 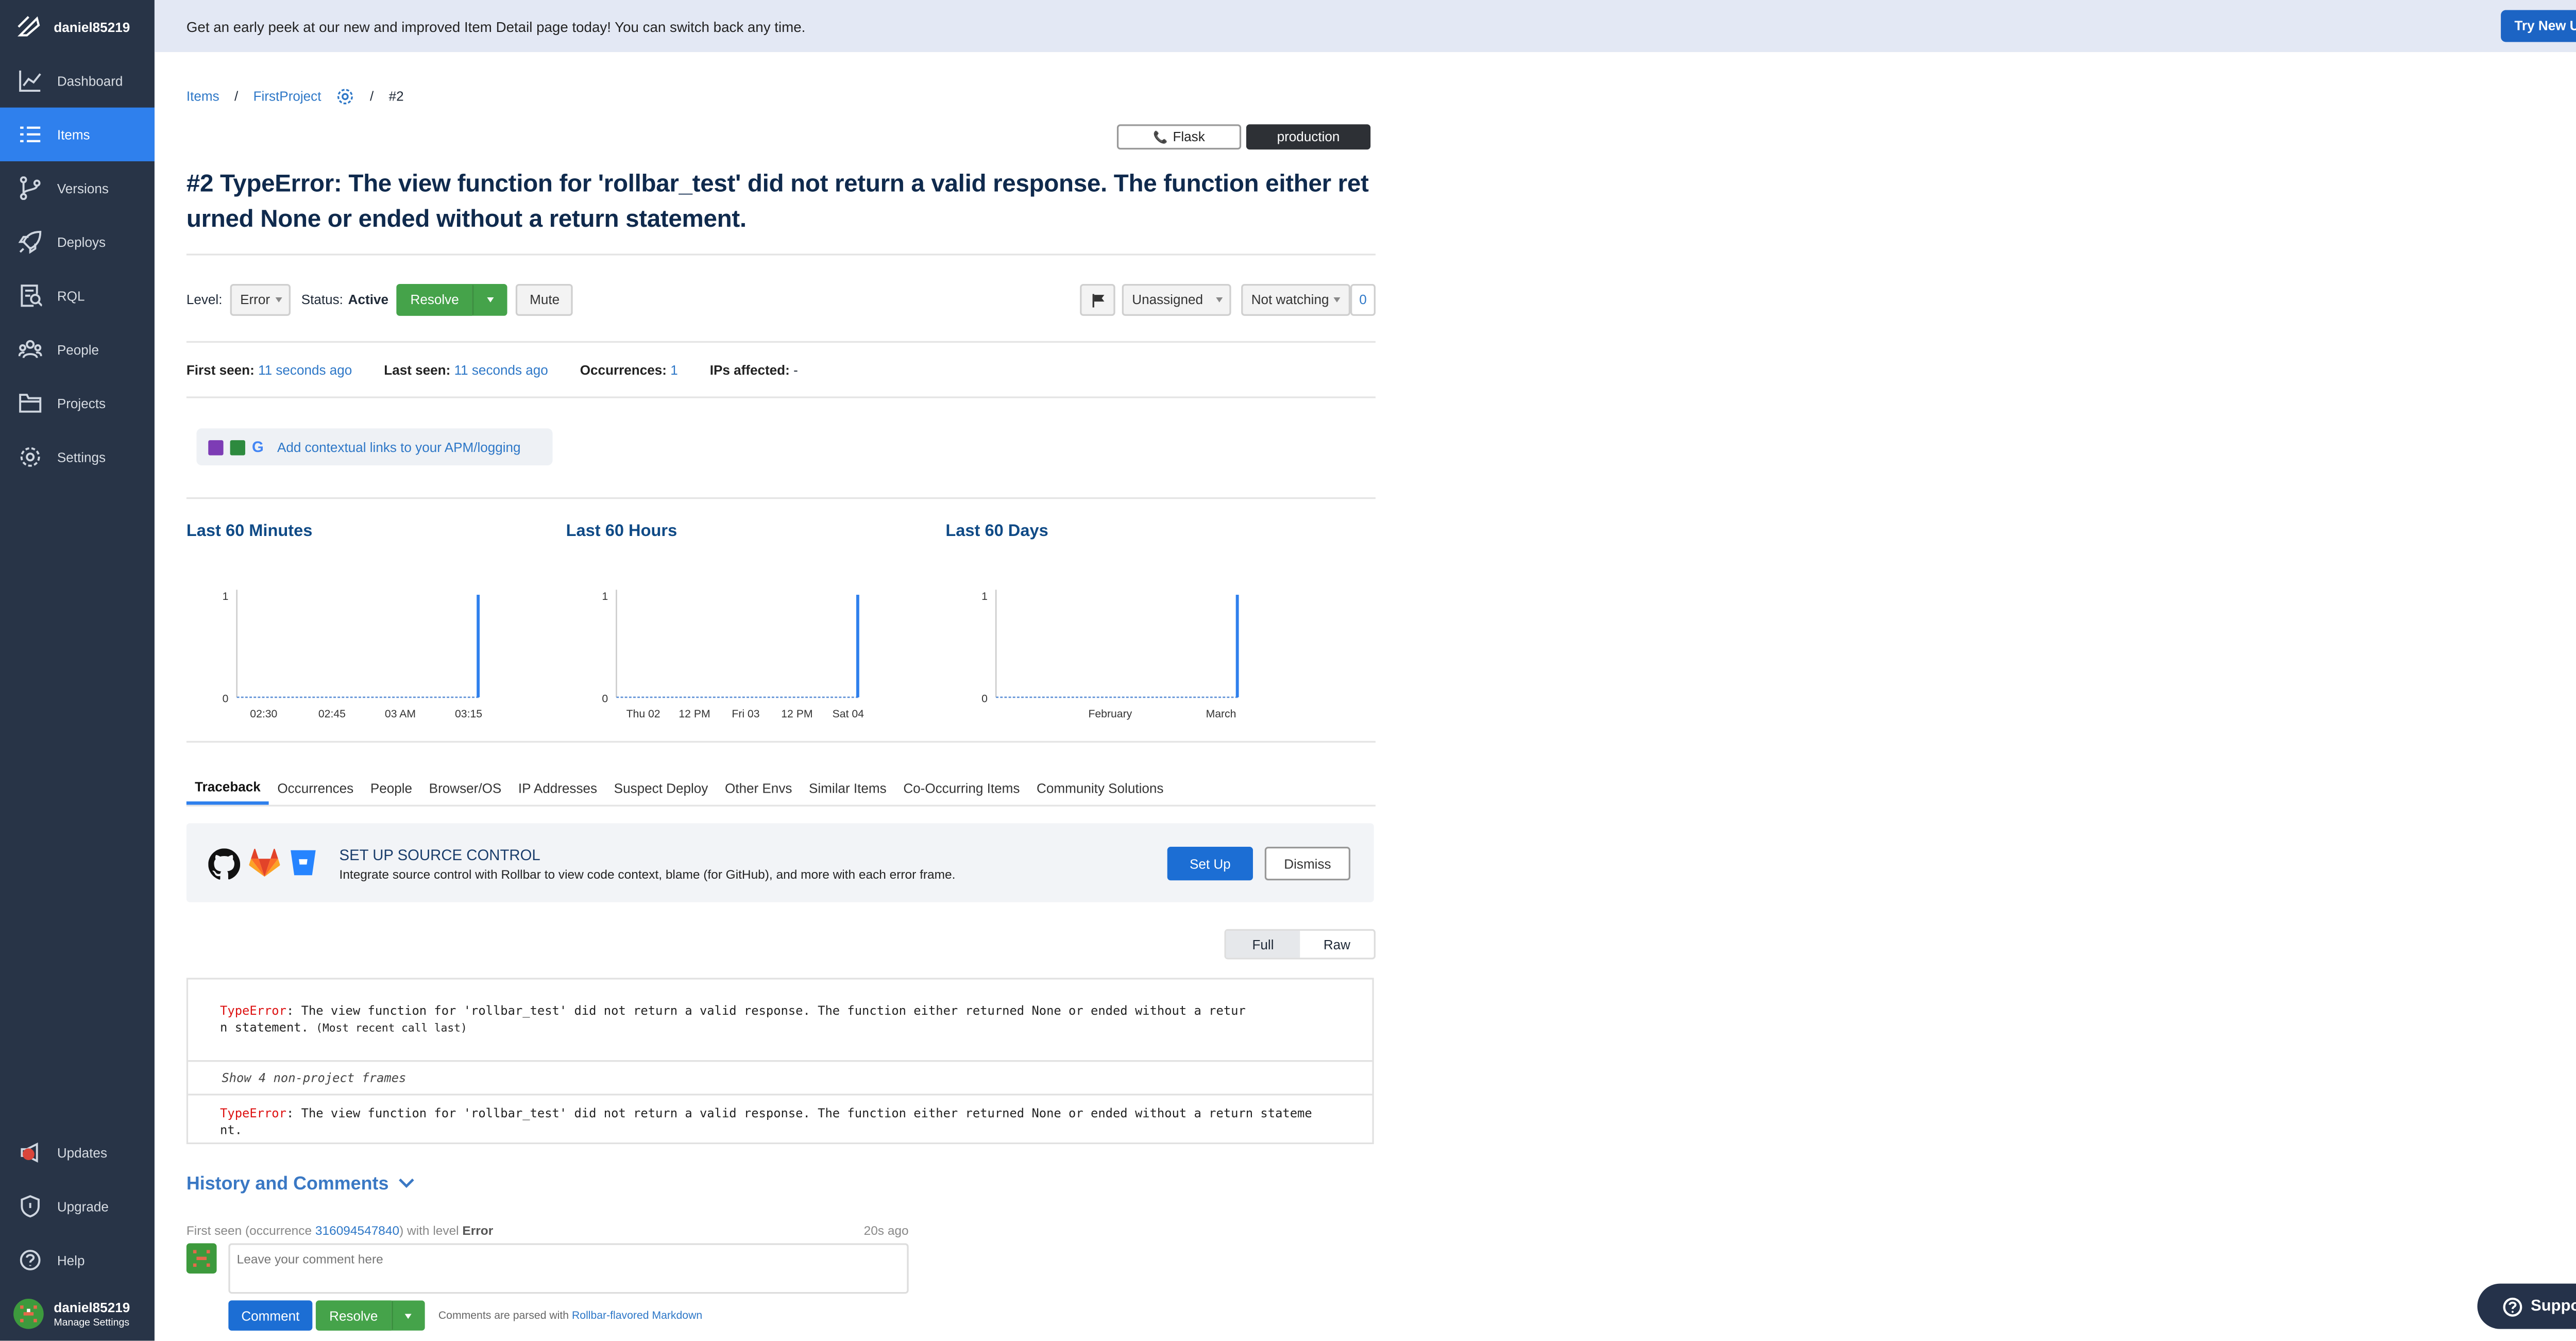 What do you see at coordinates (357, 1230) in the screenshot?
I see `occurrence-link: 316094547840` at bounding box center [357, 1230].